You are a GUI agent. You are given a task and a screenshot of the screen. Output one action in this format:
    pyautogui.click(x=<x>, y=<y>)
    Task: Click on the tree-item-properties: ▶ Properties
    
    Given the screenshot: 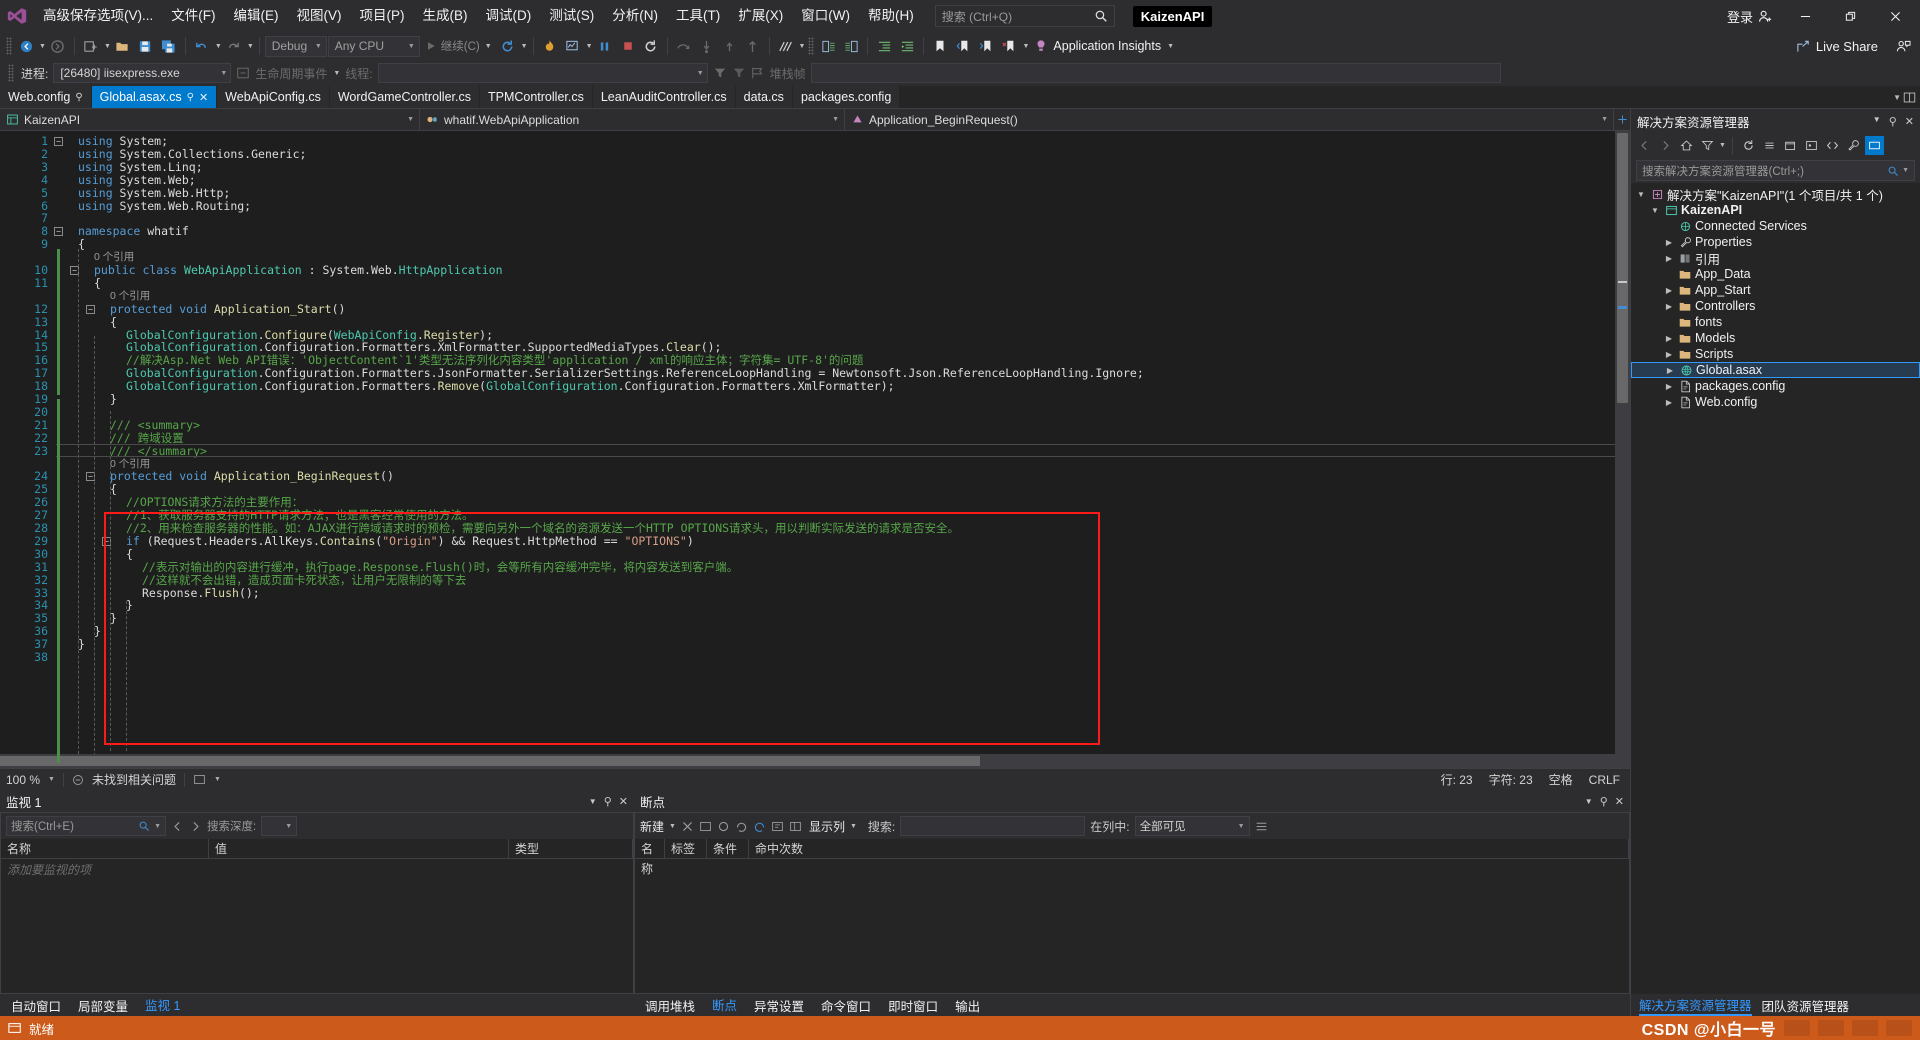 What is the action you would take?
    pyautogui.click(x=1775, y=242)
    